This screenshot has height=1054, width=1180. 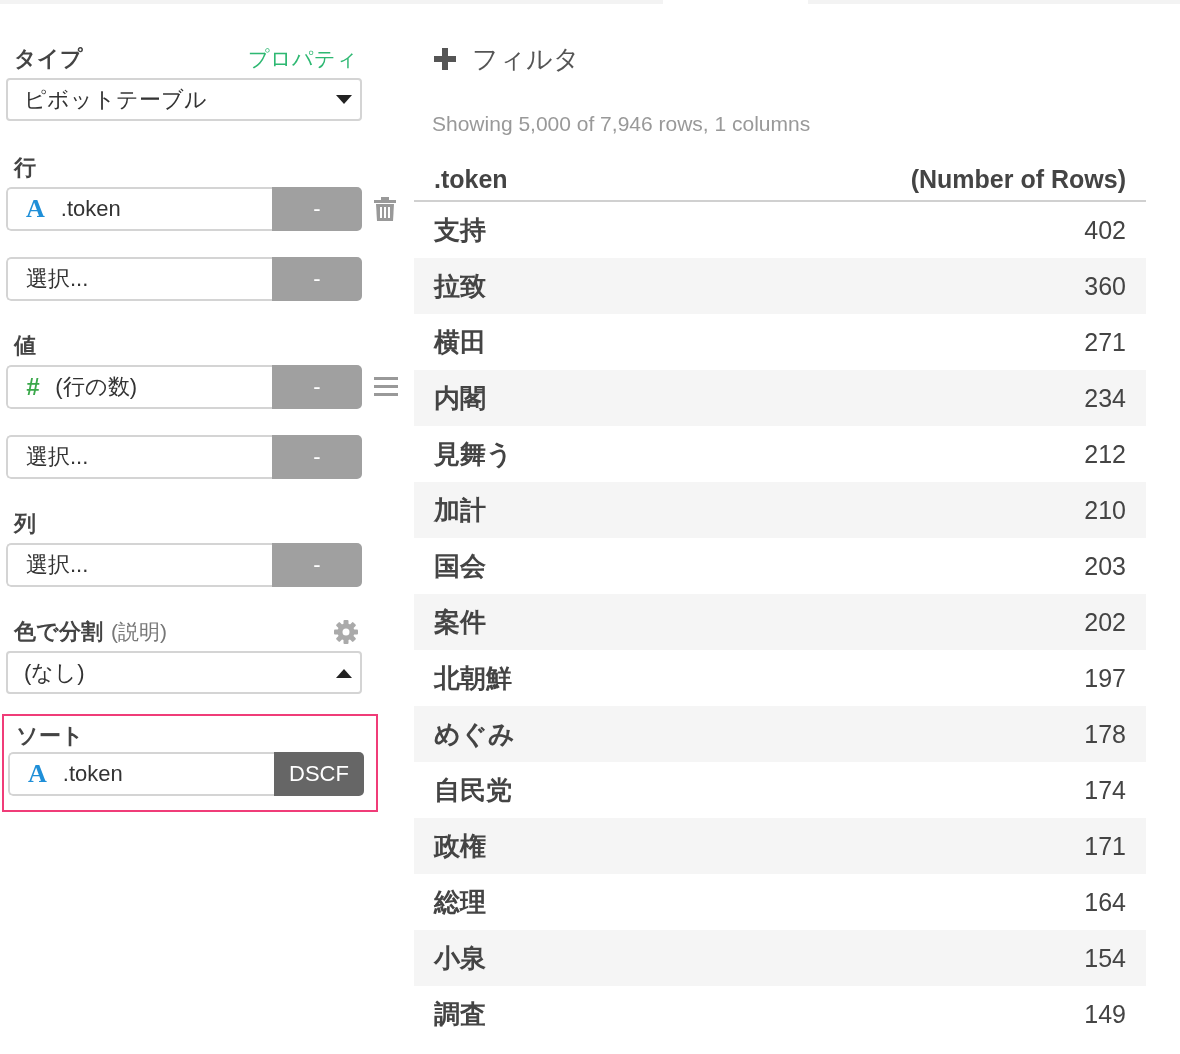 What do you see at coordinates (460, 566) in the screenshot?
I see `table-cell-text: 国会` at bounding box center [460, 566].